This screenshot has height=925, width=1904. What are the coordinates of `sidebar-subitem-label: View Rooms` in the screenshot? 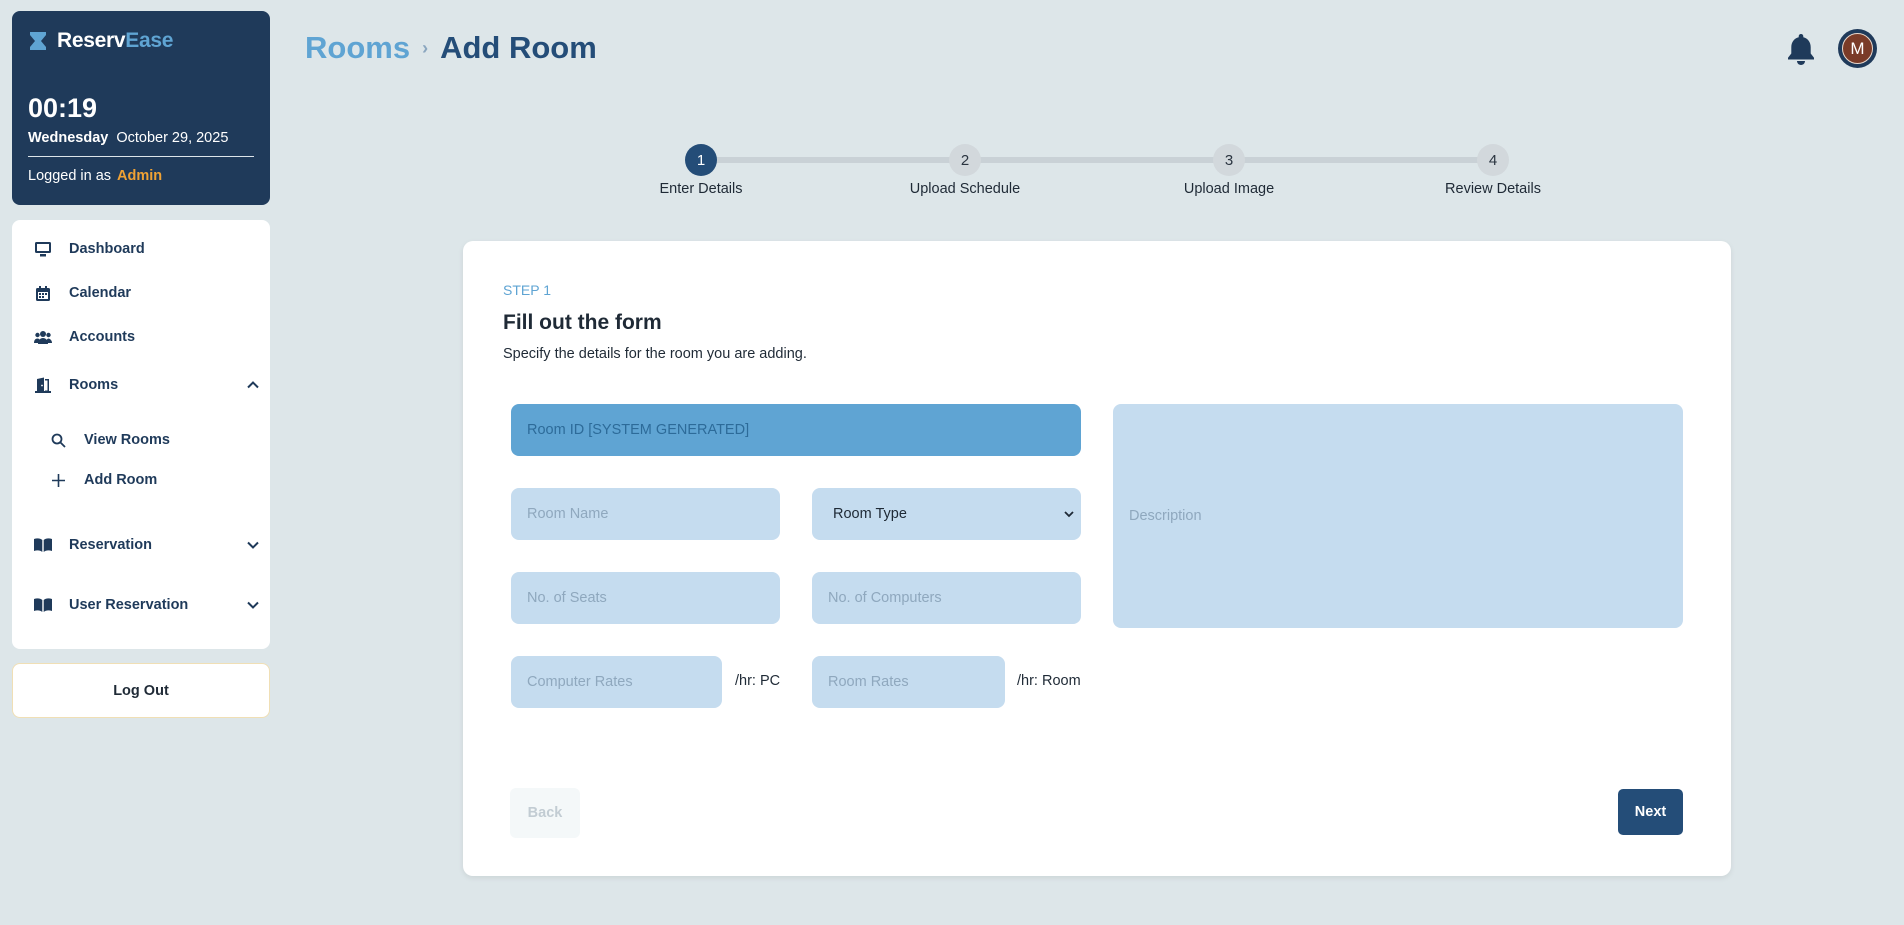 It's located at (127, 440).